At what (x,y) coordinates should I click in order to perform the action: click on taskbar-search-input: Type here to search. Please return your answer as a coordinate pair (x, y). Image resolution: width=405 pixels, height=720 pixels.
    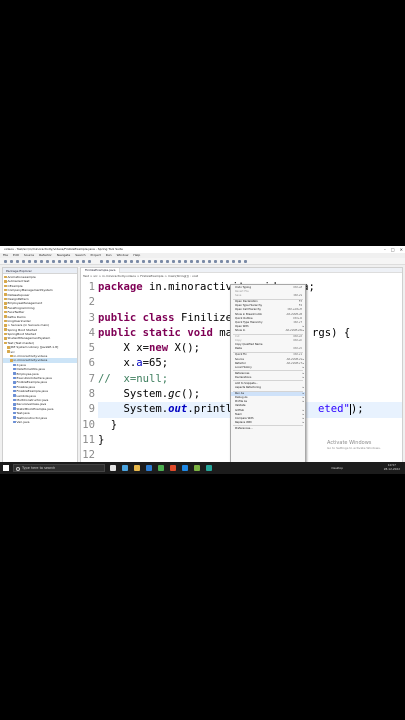
    Looking at the image, I should click on (59, 468).